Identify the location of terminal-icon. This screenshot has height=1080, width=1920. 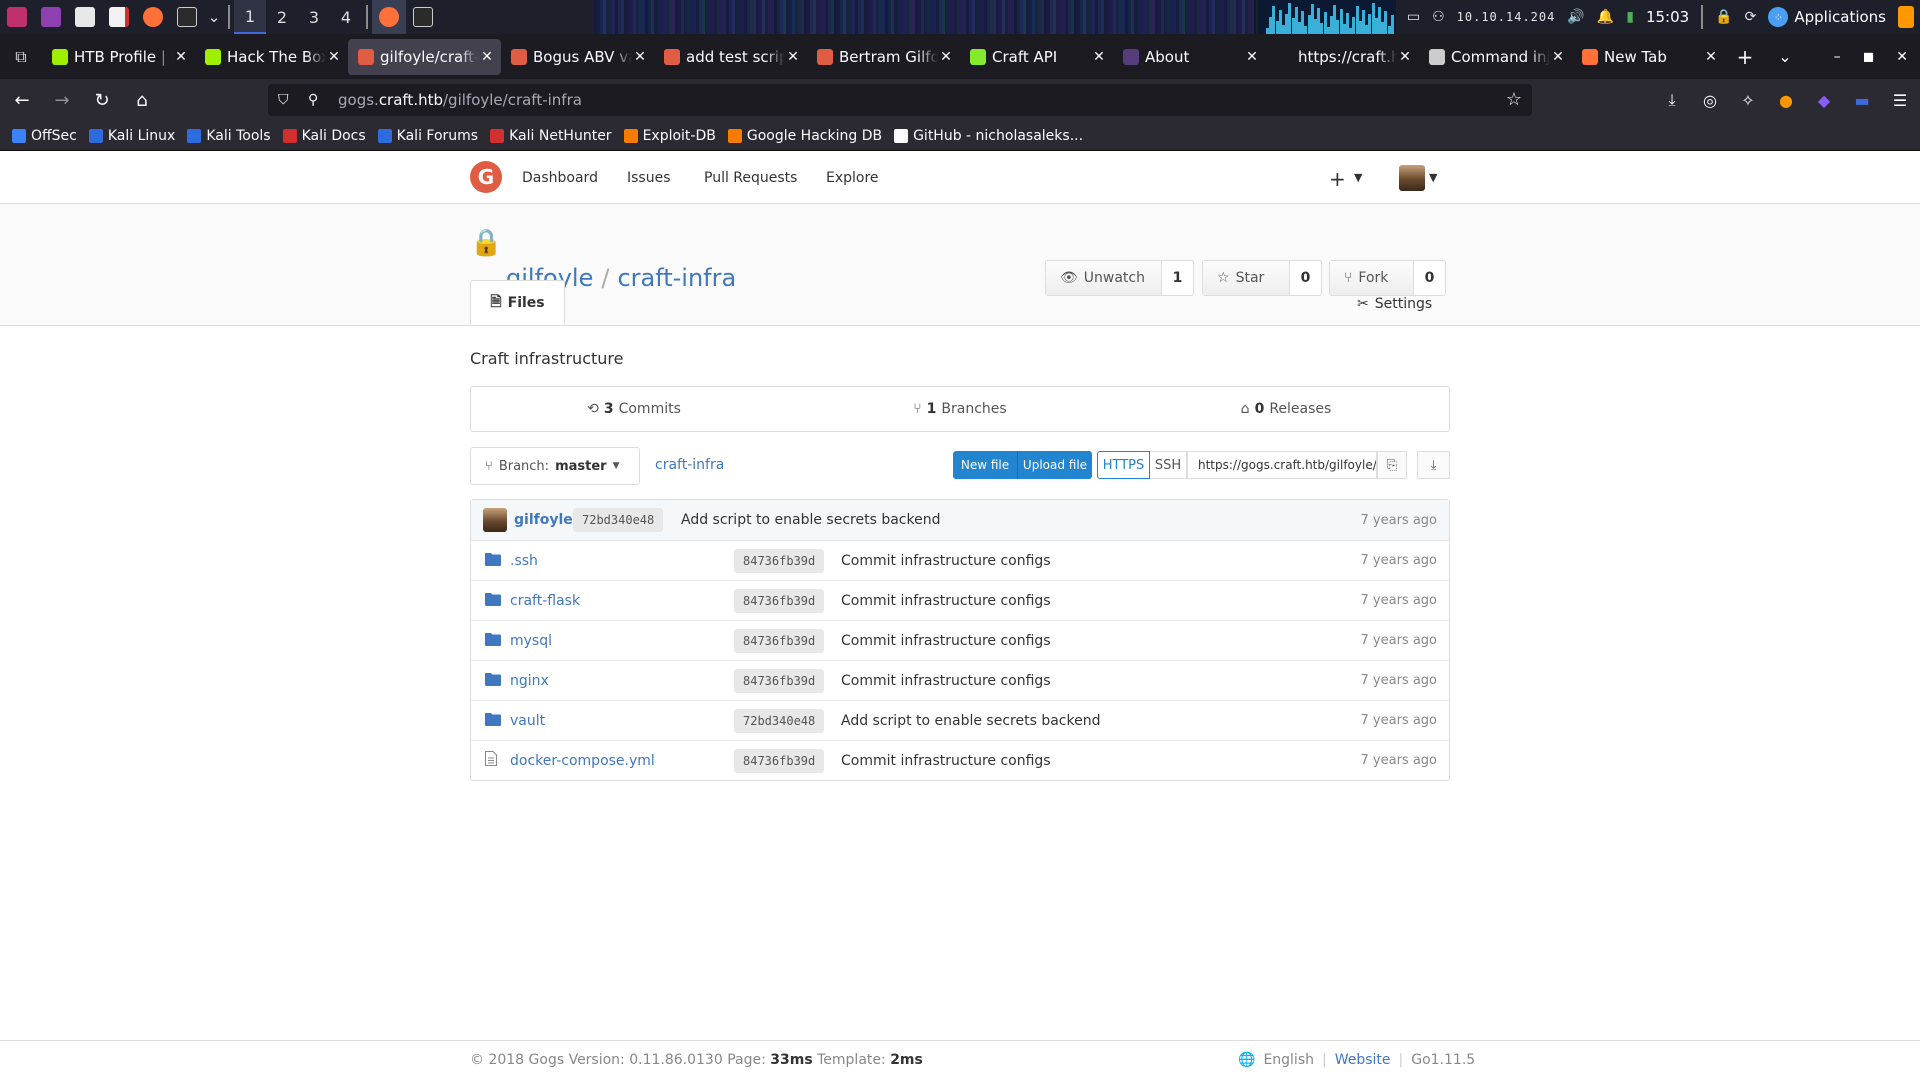
(187, 17).